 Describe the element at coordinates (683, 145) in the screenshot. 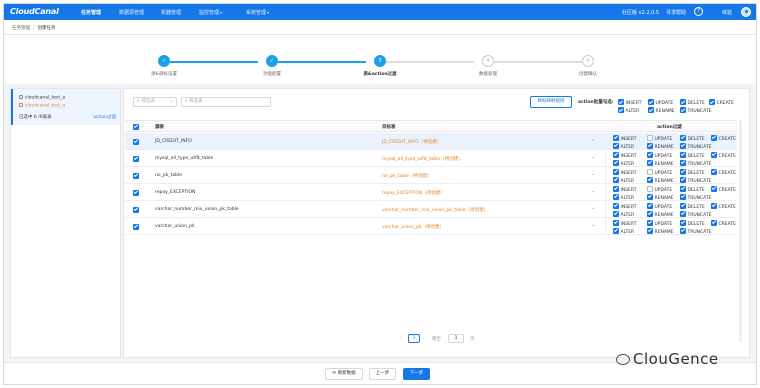

I see `checkbox-icon` at that location.